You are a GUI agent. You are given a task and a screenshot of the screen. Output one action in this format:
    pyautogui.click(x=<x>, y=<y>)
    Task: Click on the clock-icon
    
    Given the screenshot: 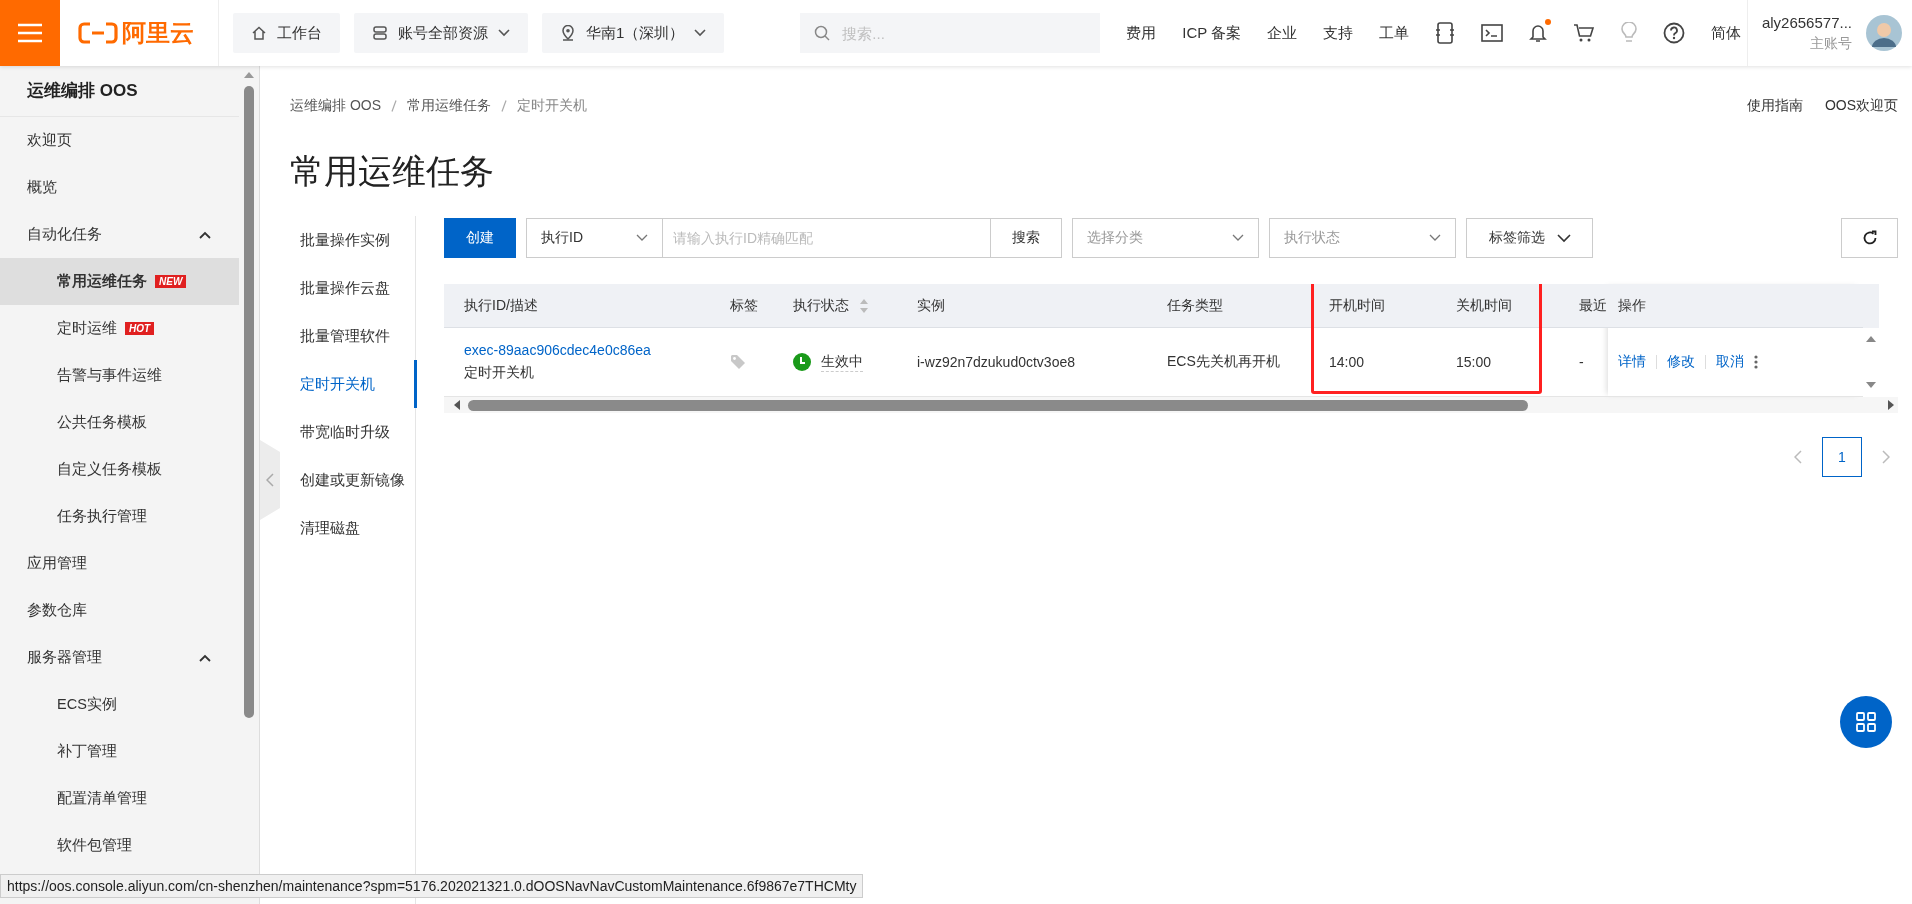 What is the action you would take?
    pyautogui.click(x=802, y=362)
    